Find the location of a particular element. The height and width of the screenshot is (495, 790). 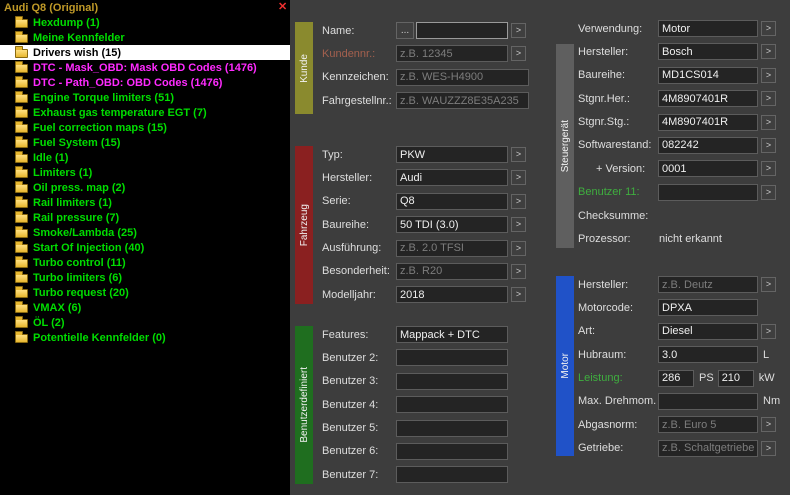

tree-item: VMAX (6) is located at coordinates (145, 307).